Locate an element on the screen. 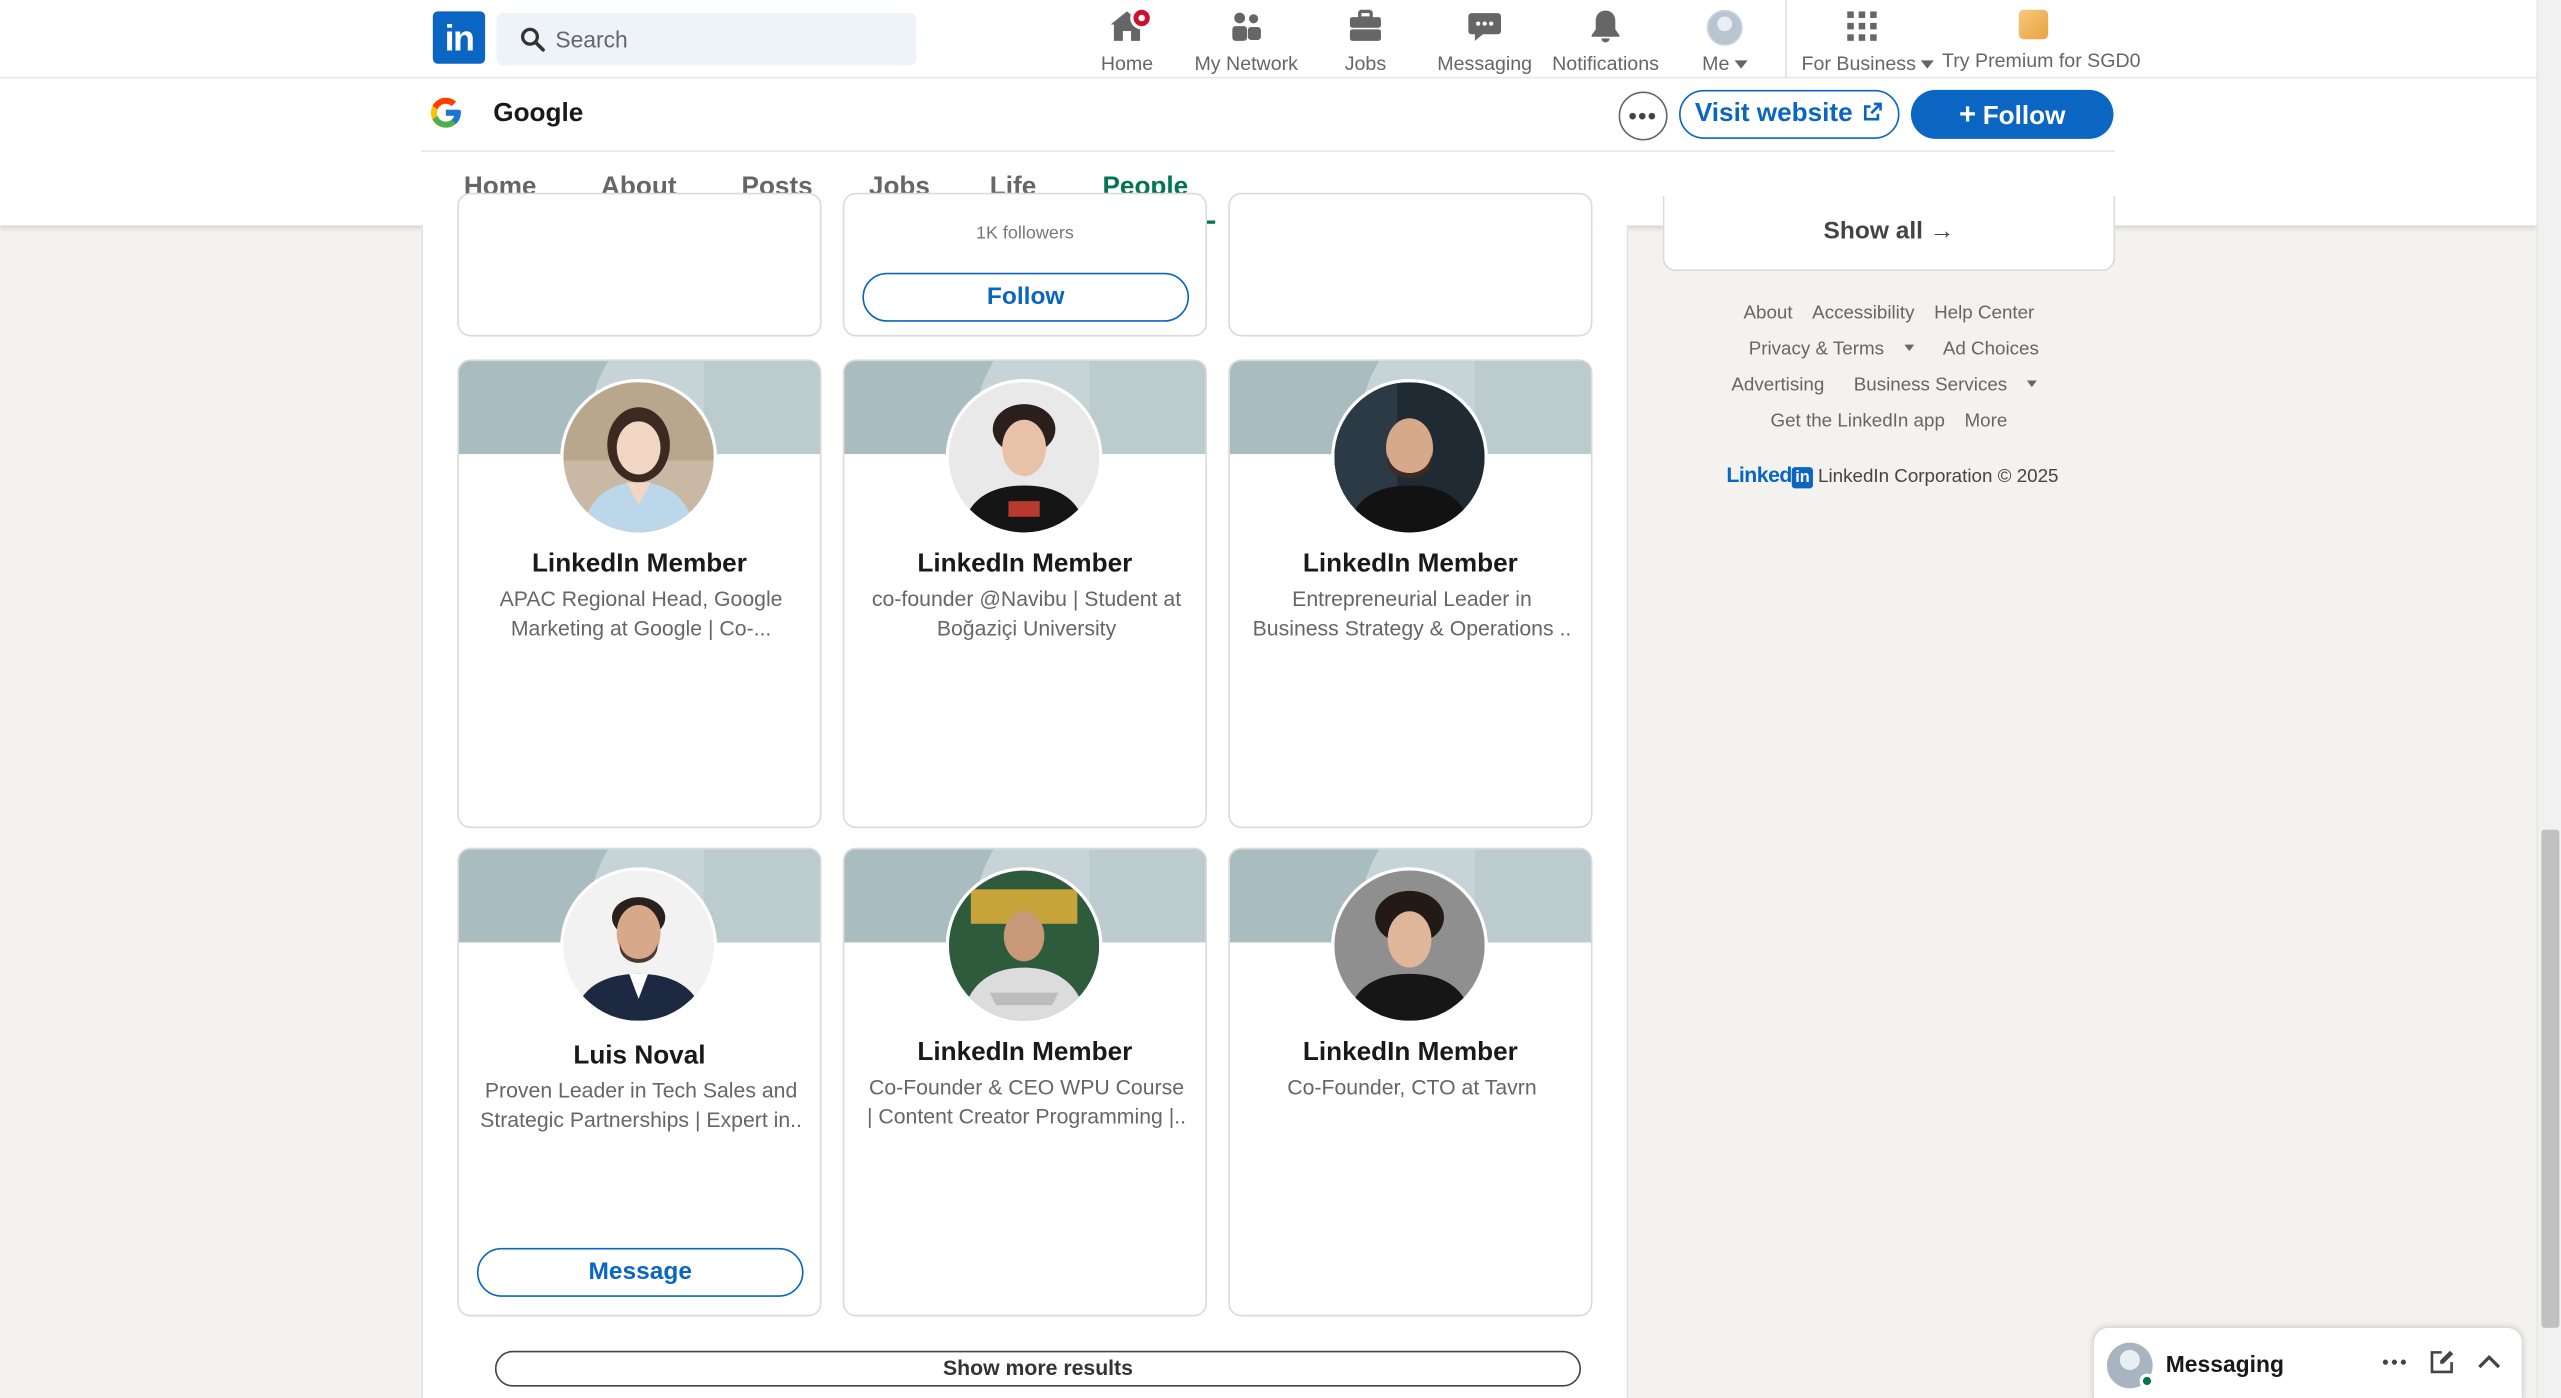  company-name: Google is located at coordinates (538, 114).